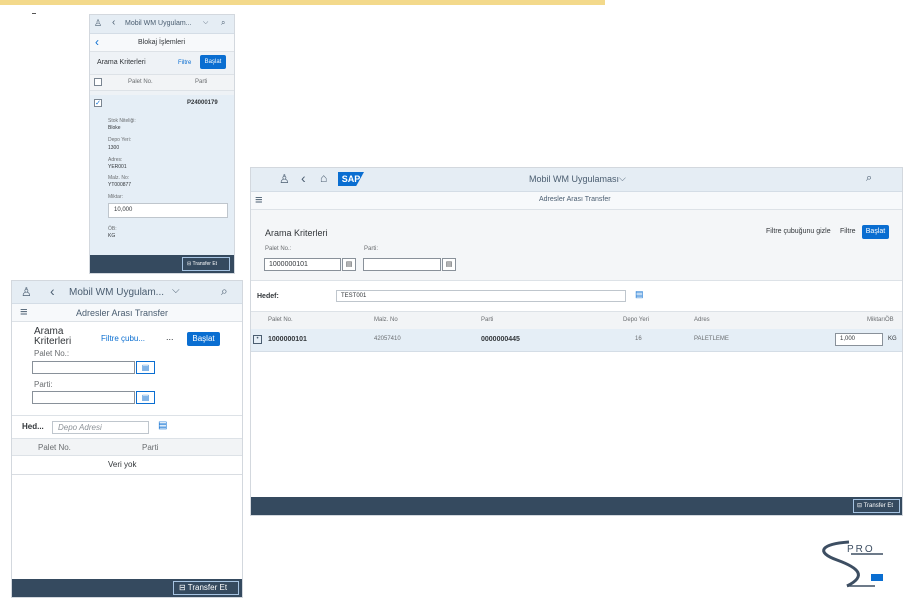 The image size is (905, 598). What do you see at coordinates (859, 339) in the screenshot?
I see `row-qty-input: 1,000` at bounding box center [859, 339].